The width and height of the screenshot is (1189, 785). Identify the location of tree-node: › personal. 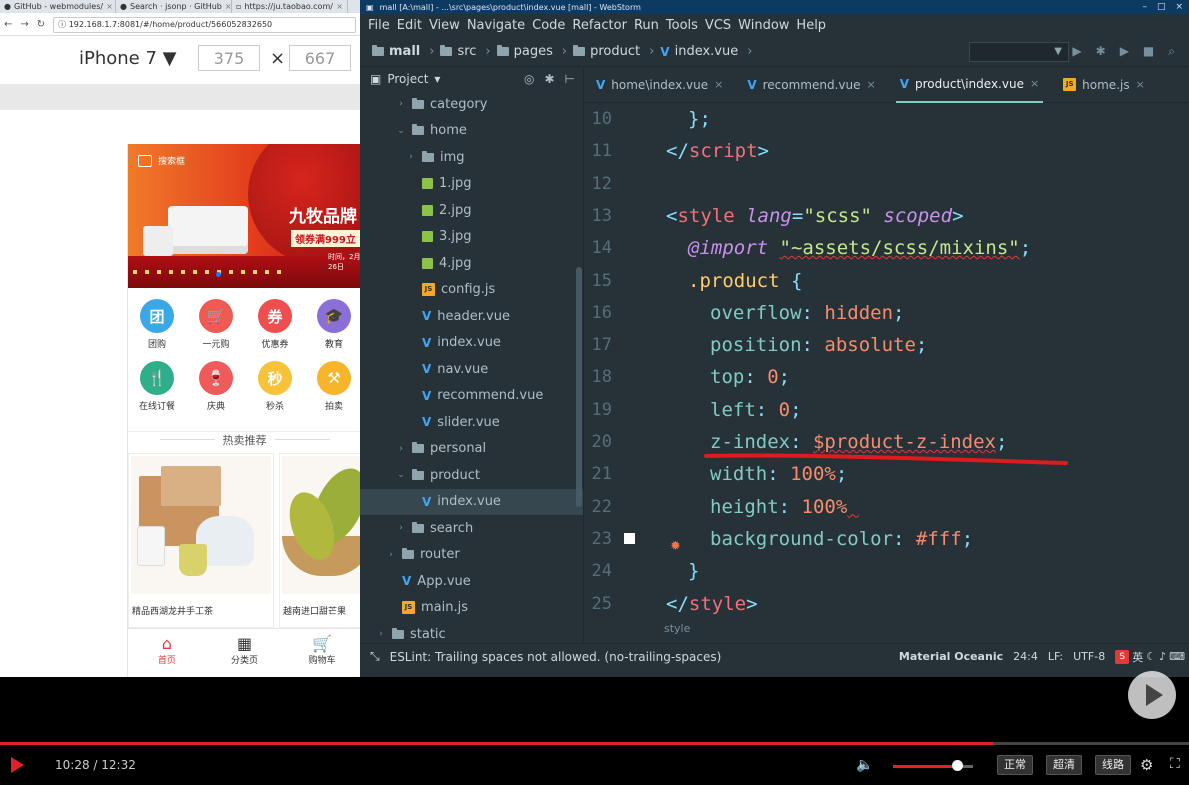
(471, 449).